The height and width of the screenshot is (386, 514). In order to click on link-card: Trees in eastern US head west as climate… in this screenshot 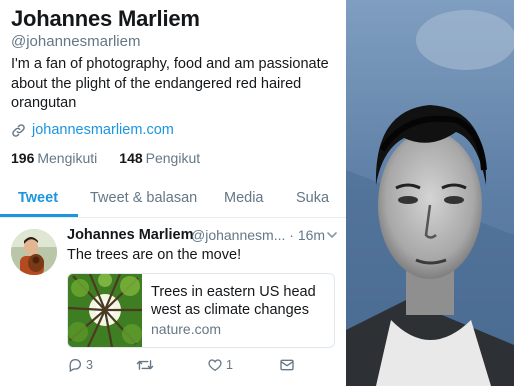, I will do `click(201, 310)`.